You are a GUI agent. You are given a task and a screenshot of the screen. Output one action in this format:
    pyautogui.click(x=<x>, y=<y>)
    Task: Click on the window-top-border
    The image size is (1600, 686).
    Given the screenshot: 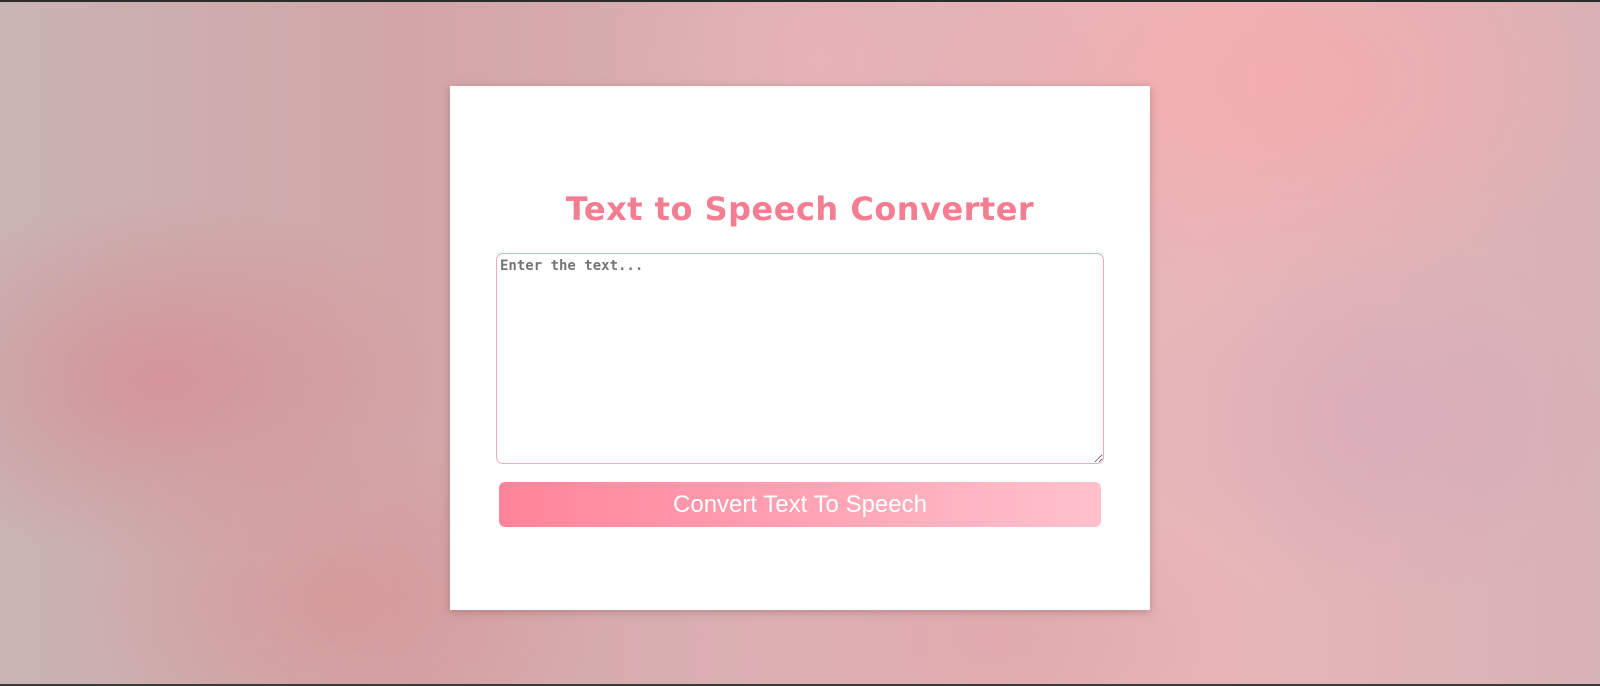 What is the action you would take?
    pyautogui.click(x=800, y=1)
    